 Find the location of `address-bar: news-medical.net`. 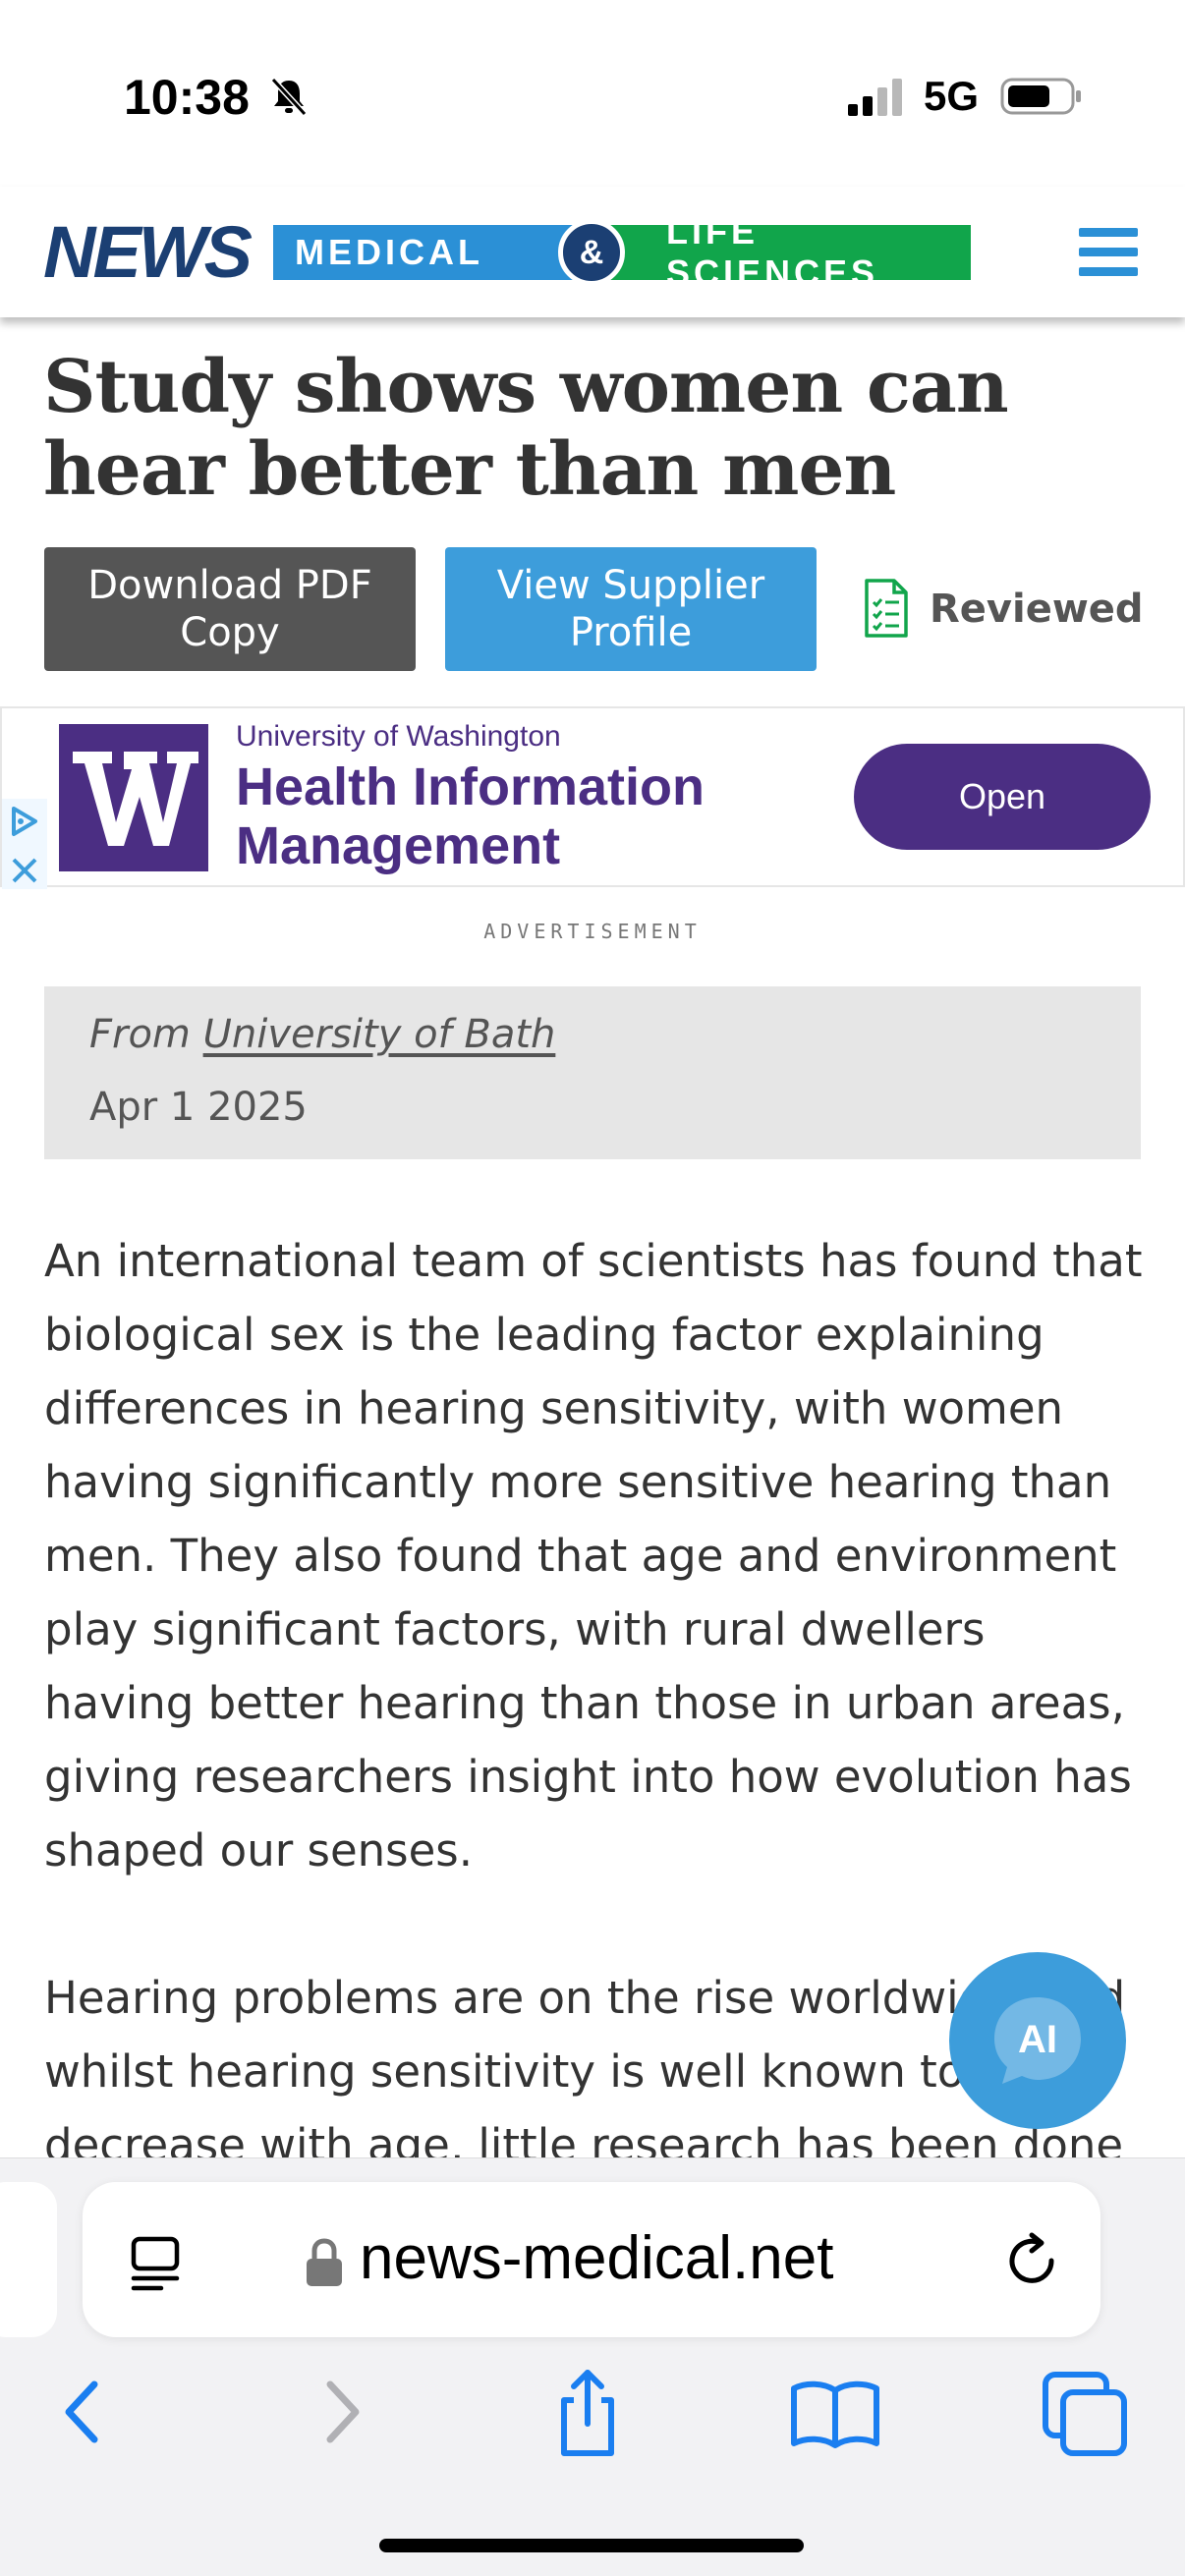

address-bar: news-medical.net is located at coordinates (592, 2259).